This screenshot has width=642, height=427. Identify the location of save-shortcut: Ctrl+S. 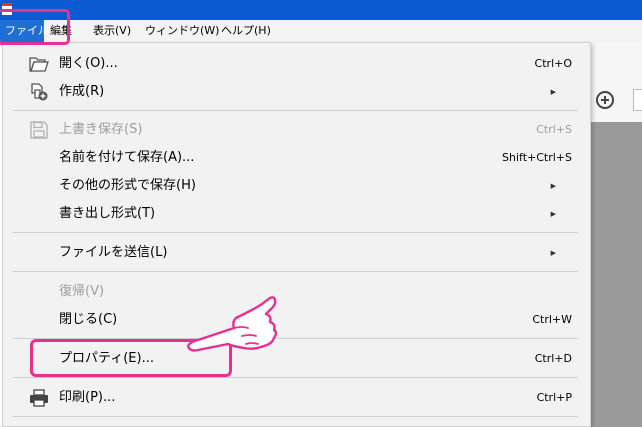
(554, 129).